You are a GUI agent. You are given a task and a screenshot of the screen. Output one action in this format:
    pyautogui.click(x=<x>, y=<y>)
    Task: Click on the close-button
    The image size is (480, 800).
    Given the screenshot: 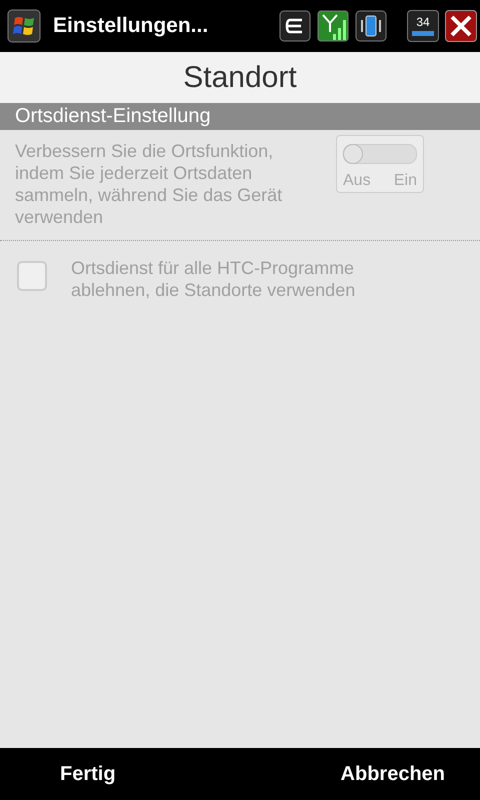 What is the action you would take?
    pyautogui.click(x=461, y=26)
    